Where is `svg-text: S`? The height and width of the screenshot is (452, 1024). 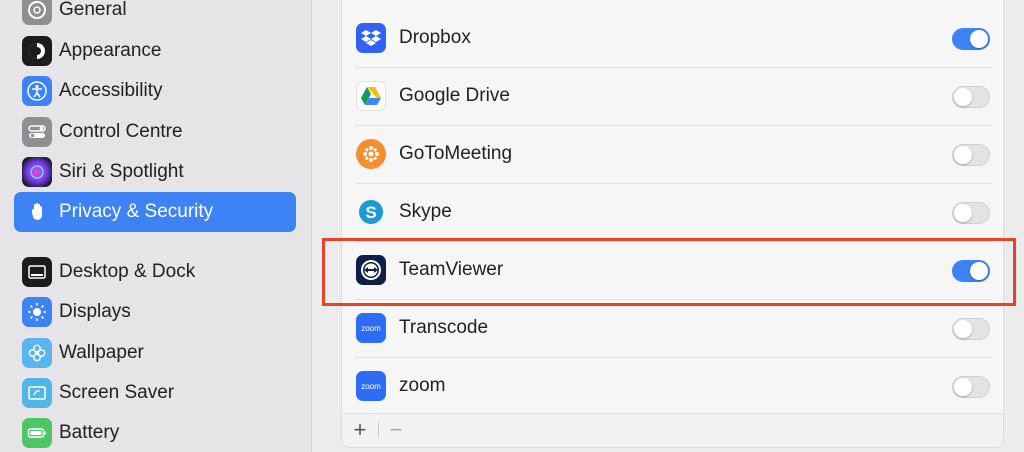
svg-text: S is located at coordinates (370, 212).